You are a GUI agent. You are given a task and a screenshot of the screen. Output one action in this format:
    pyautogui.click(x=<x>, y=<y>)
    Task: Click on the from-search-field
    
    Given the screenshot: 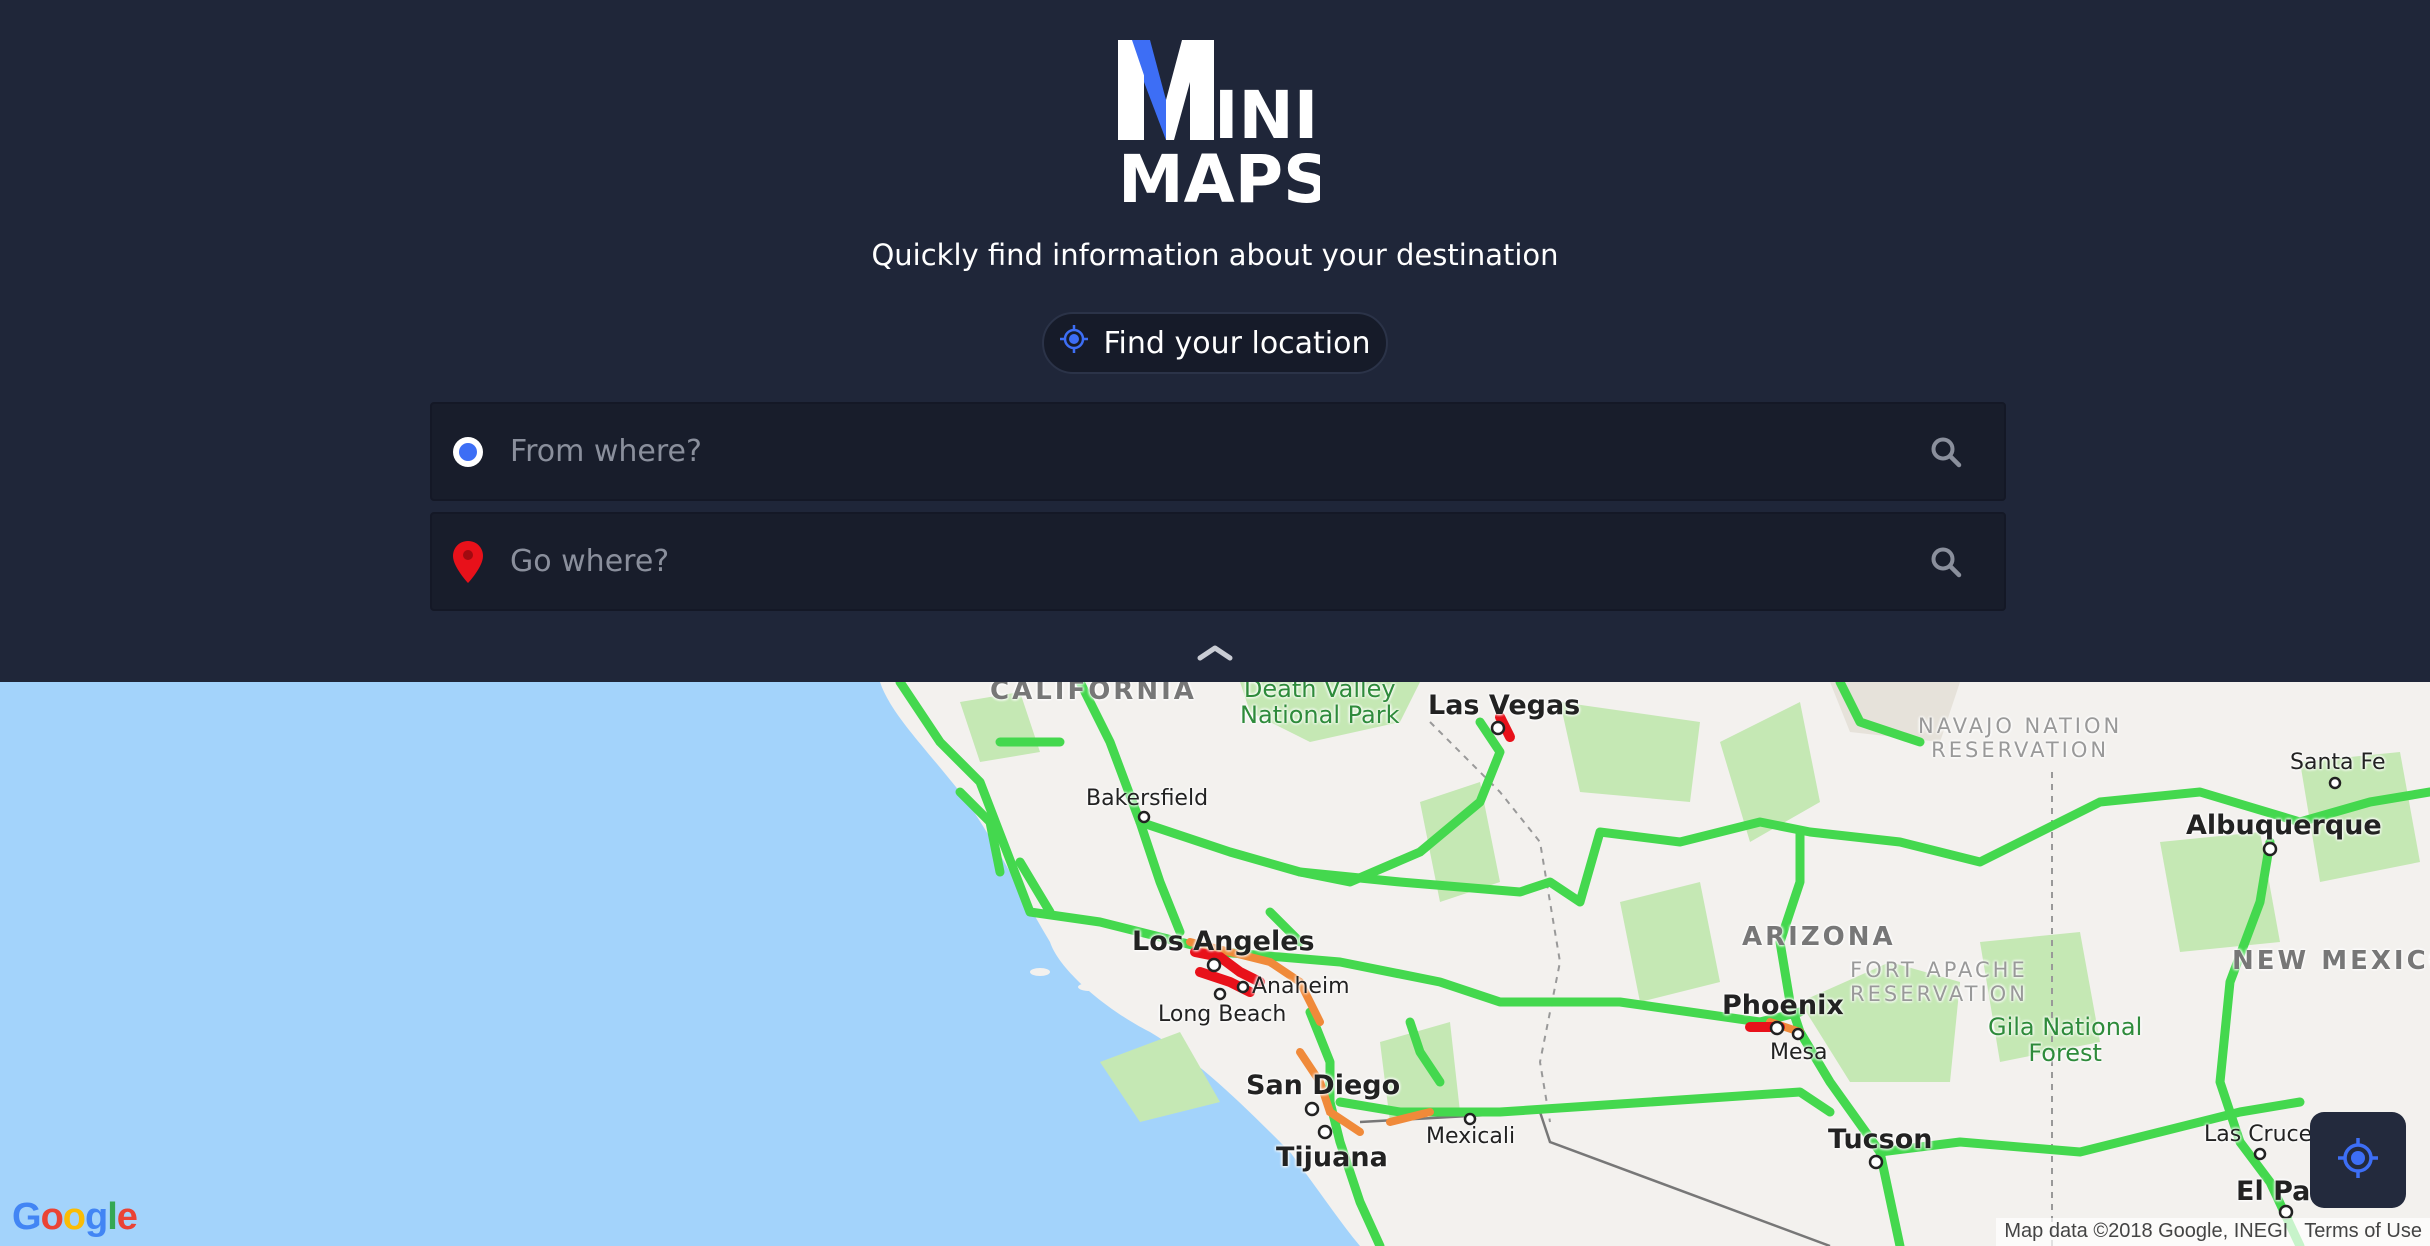 What is the action you would take?
    pyautogui.click(x=1218, y=451)
    